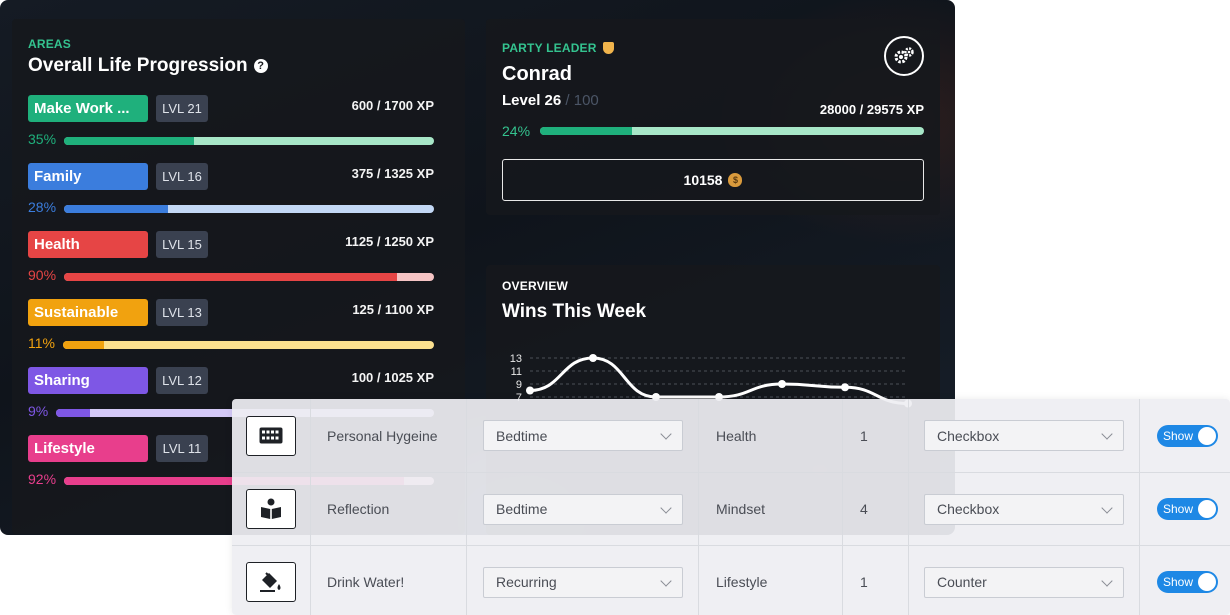  Describe the element at coordinates (182, 244) in the screenshot. I see `level-badge: LVL 15` at that location.